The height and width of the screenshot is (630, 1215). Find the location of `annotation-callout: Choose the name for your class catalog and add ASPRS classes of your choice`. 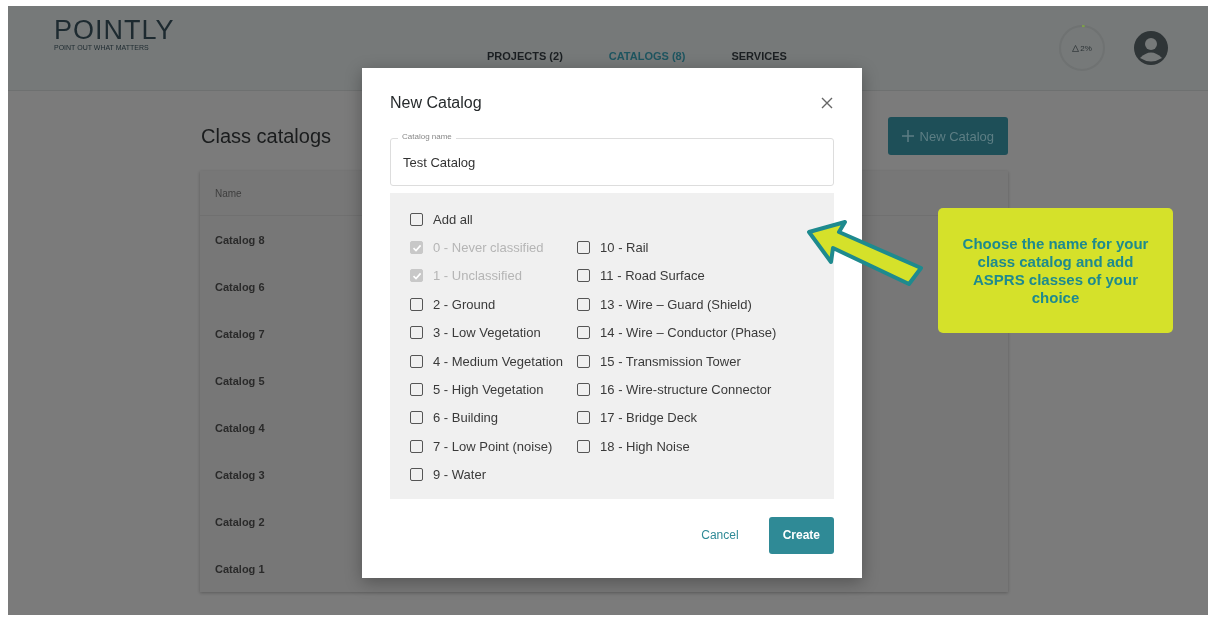

annotation-callout: Choose the name for your class catalog and add ASPRS classes of your choice is located at coordinates (1055, 270).